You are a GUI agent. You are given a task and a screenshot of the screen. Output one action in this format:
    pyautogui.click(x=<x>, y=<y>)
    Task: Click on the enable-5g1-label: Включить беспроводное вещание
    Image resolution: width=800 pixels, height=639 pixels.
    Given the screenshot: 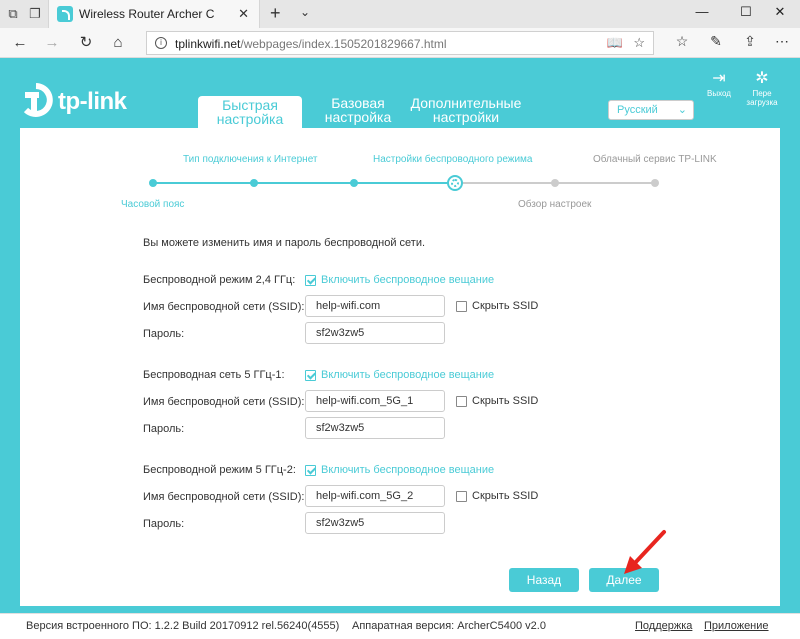 What is the action you would take?
    pyautogui.click(x=407, y=375)
    